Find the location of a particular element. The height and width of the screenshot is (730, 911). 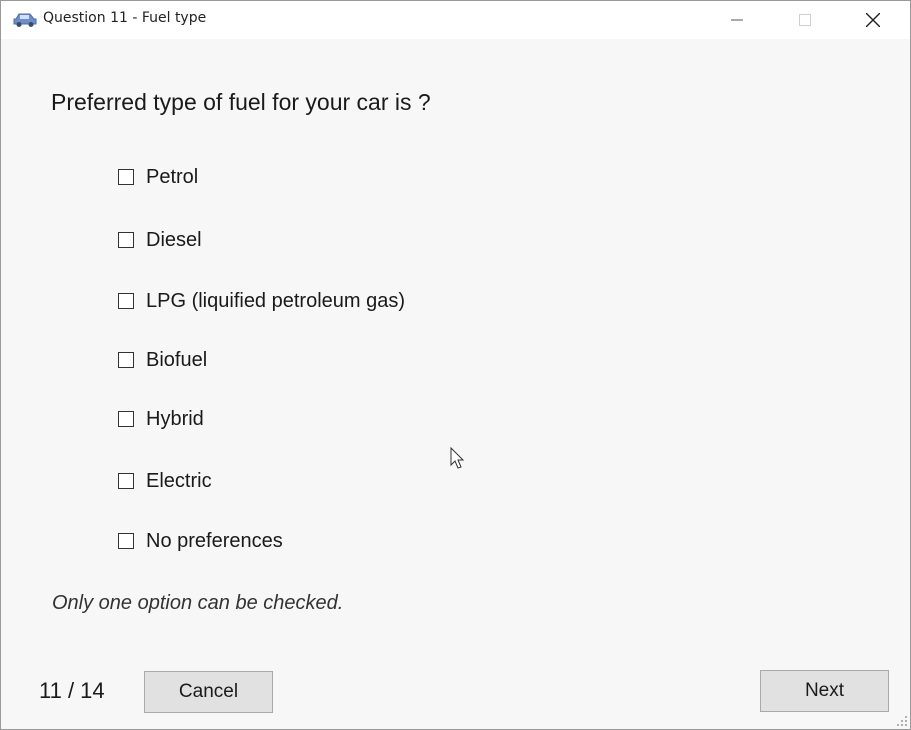

option-label: No preferences is located at coordinates (214, 541).